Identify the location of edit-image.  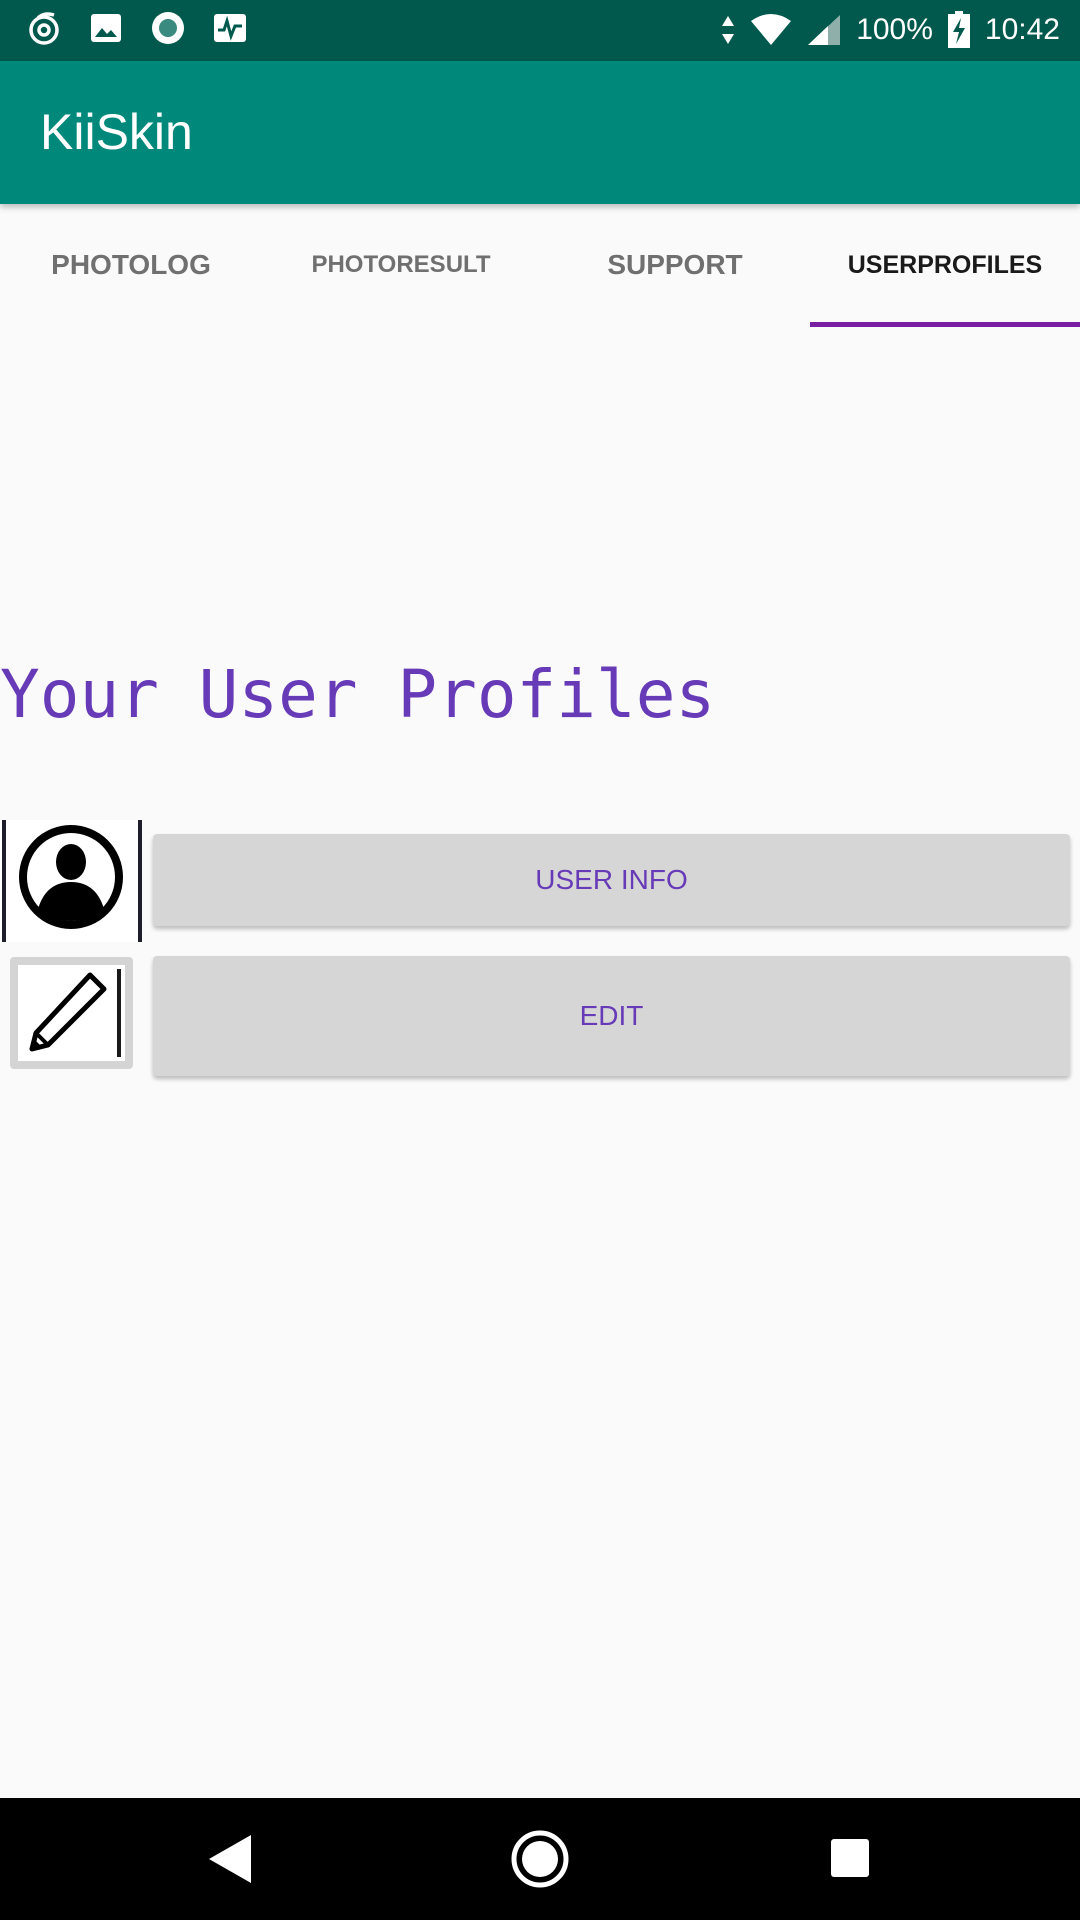
(71, 1013).